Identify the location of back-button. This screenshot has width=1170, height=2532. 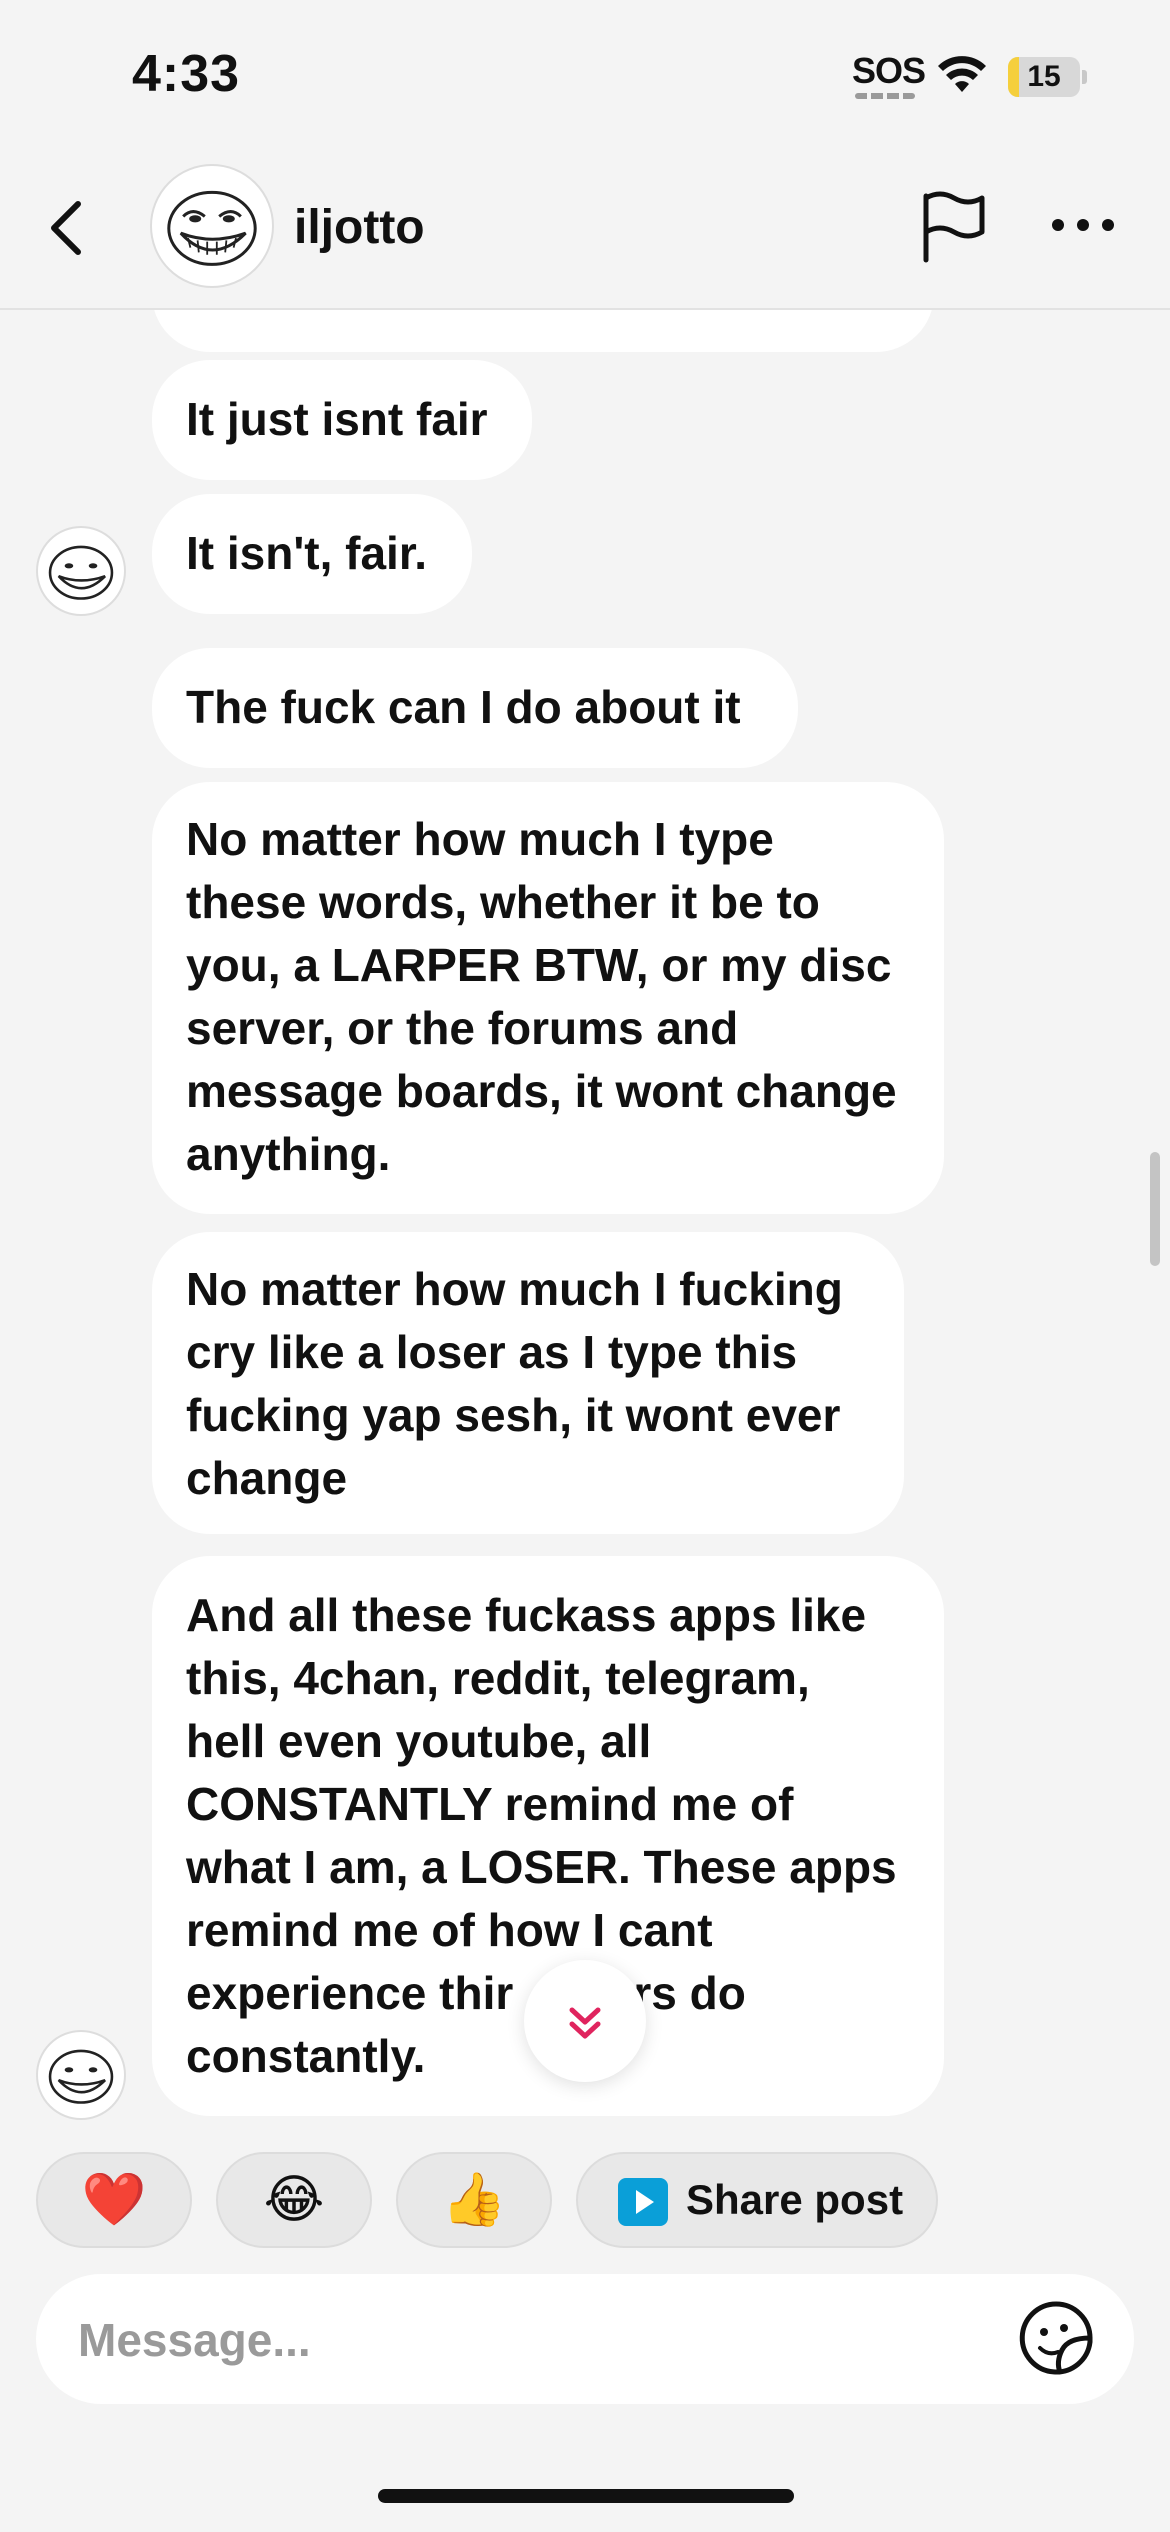
(68, 228).